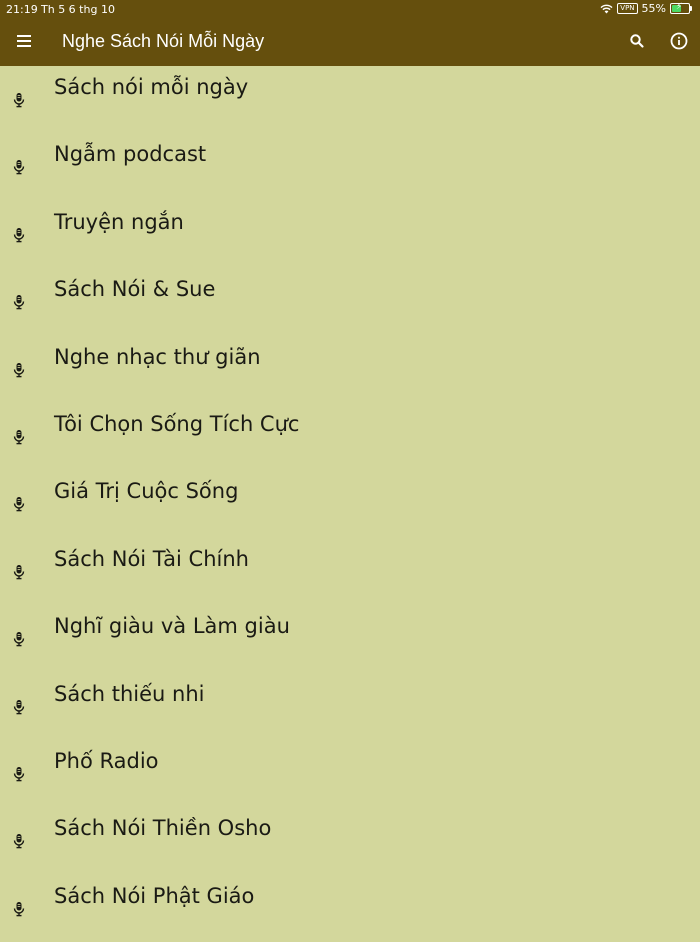  What do you see at coordinates (350, 638) in the screenshot?
I see `list-item: Nghĩ giàu và Làm giàu` at bounding box center [350, 638].